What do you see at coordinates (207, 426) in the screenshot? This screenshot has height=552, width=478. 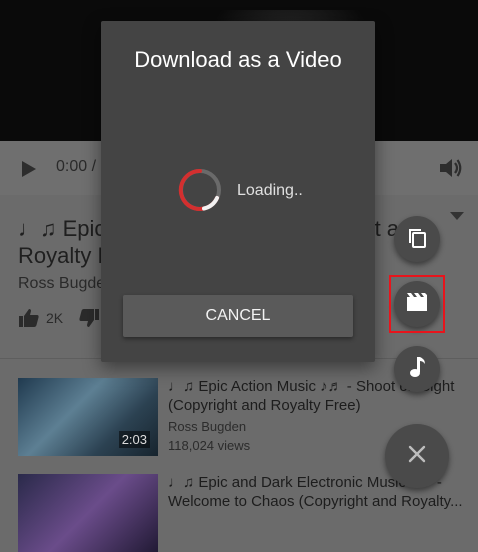 I see `related-channel: Ross Bugden` at bounding box center [207, 426].